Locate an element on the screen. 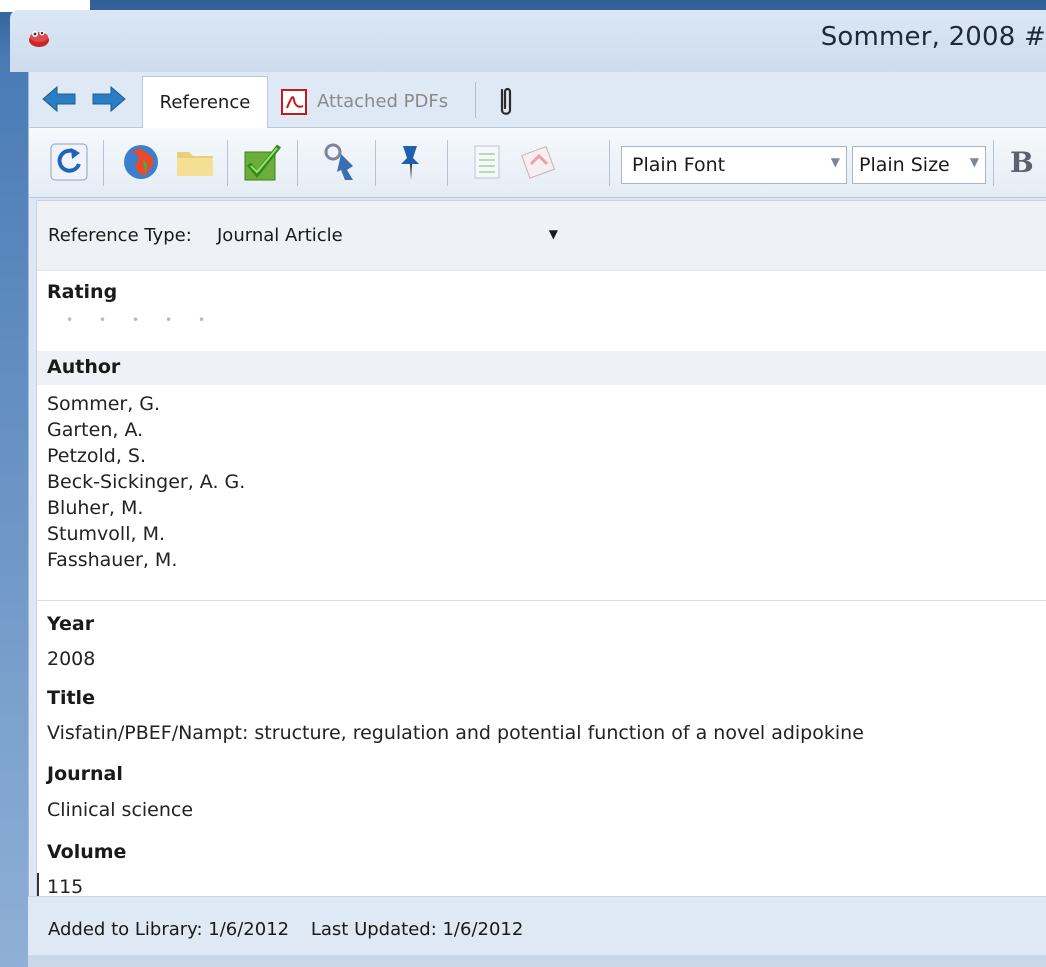 This screenshot has height=967, width=1046. list-icon is located at coordinates (487, 162).